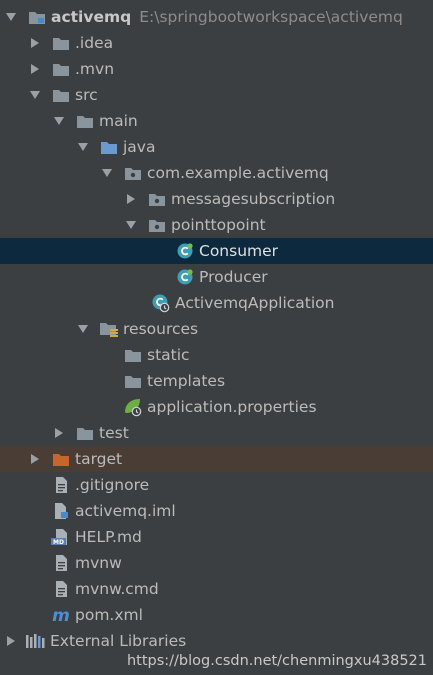 The image size is (433, 675). What do you see at coordinates (117, 589) in the screenshot?
I see `tree-label: mvnw.cmd` at bounding box center [117, 589].